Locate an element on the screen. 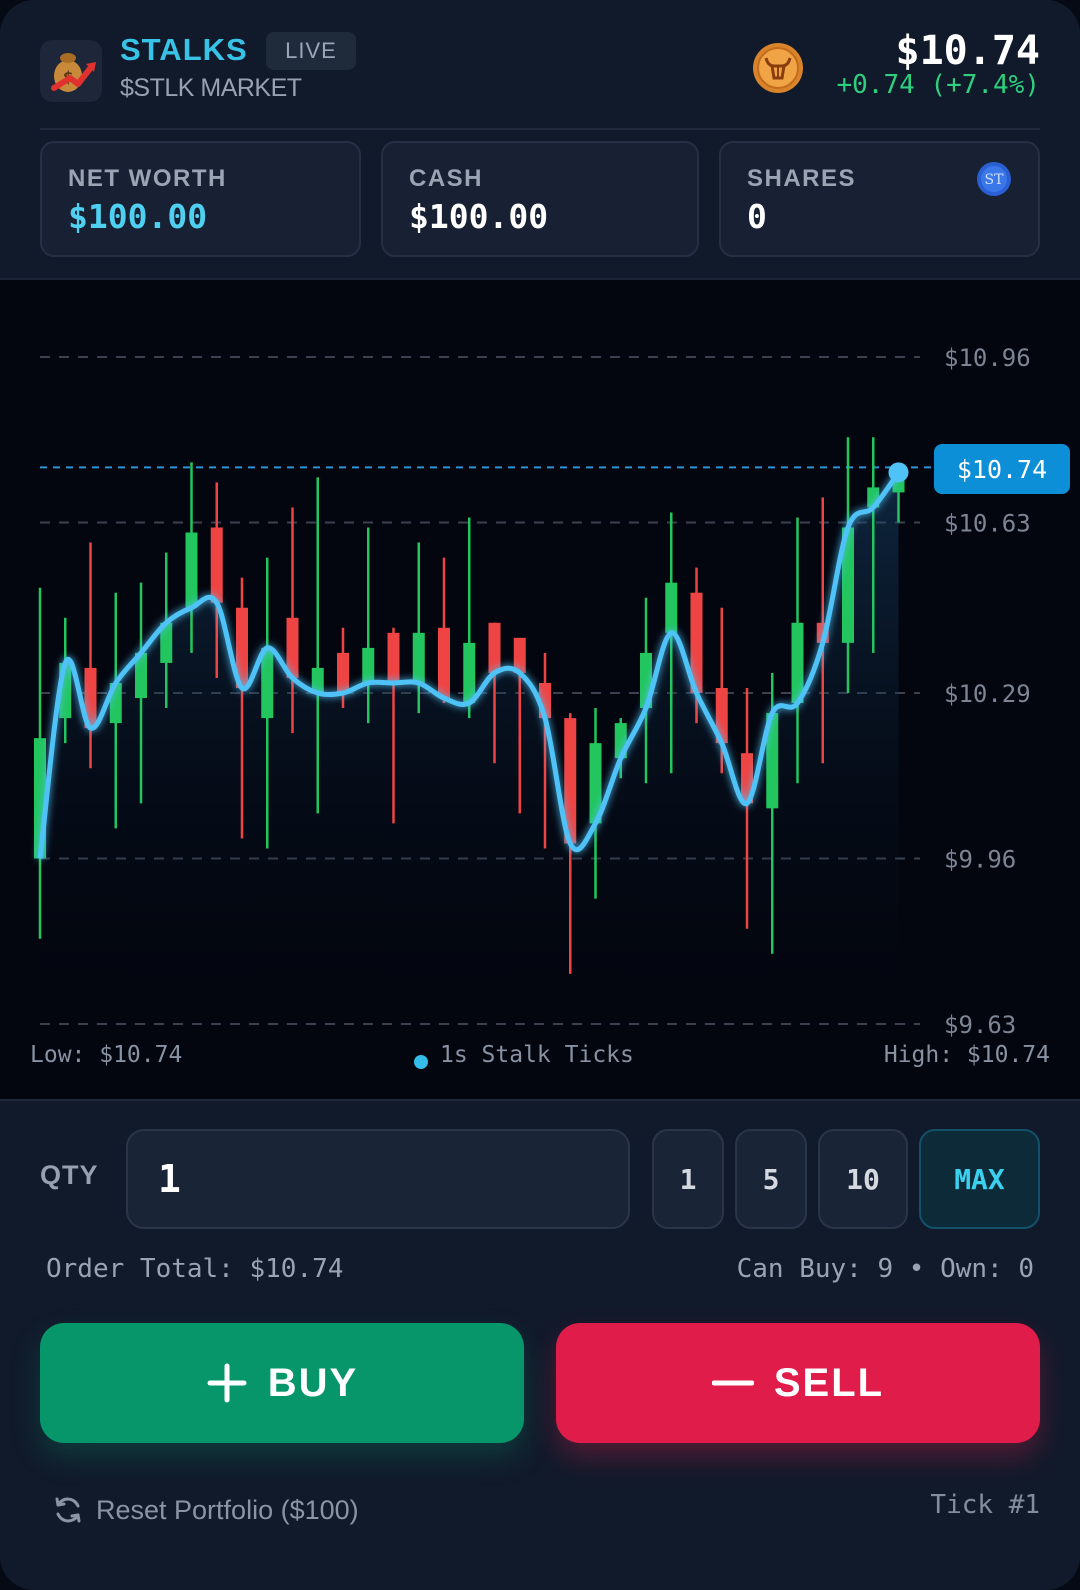 The height and width of the screenshot is (1590, 1080). refresh-icon is located at coordinates (68, 1510).